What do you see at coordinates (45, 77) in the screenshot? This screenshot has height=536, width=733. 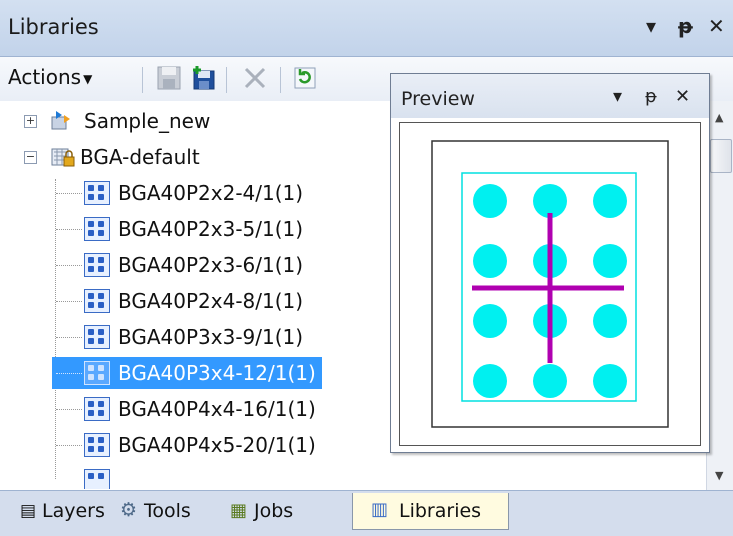 I see `actions-label: Actions` at bounding box center [45, 77].